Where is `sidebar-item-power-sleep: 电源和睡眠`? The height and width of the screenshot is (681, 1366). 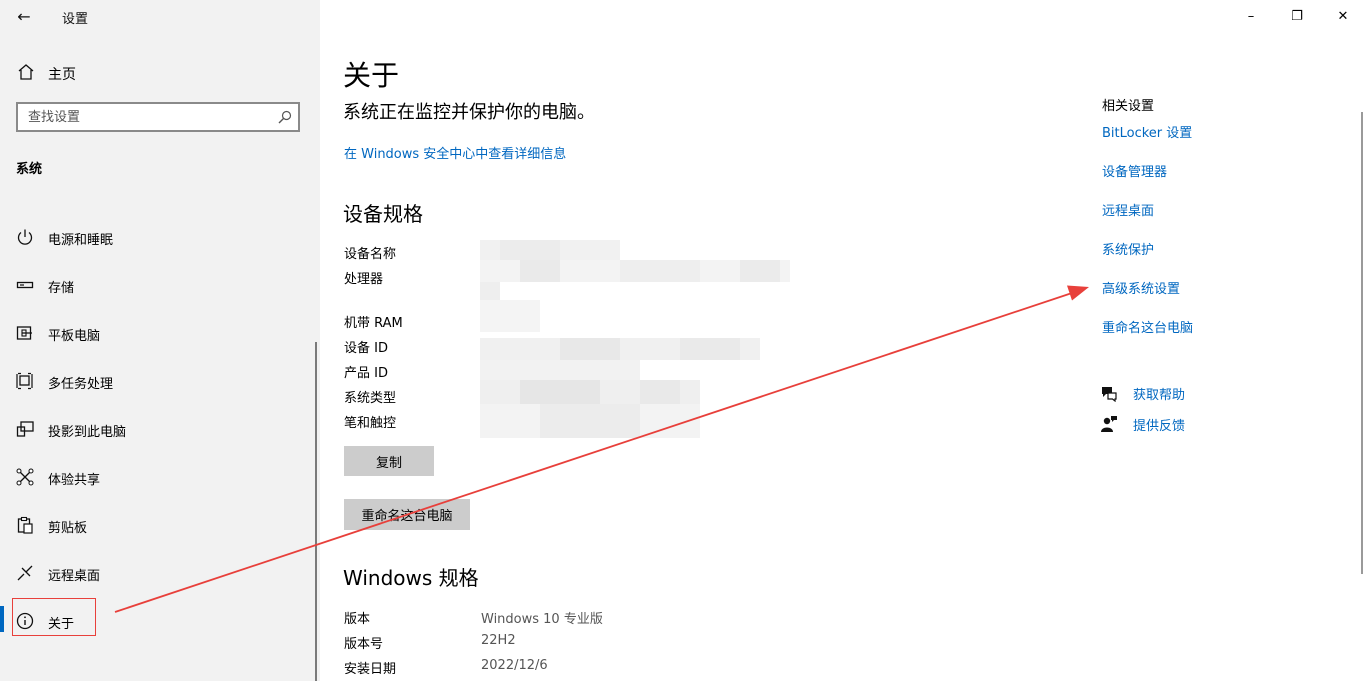
sidebar-item-power-sleep: 电源和睡眠 is located at coordinates (160, 237).